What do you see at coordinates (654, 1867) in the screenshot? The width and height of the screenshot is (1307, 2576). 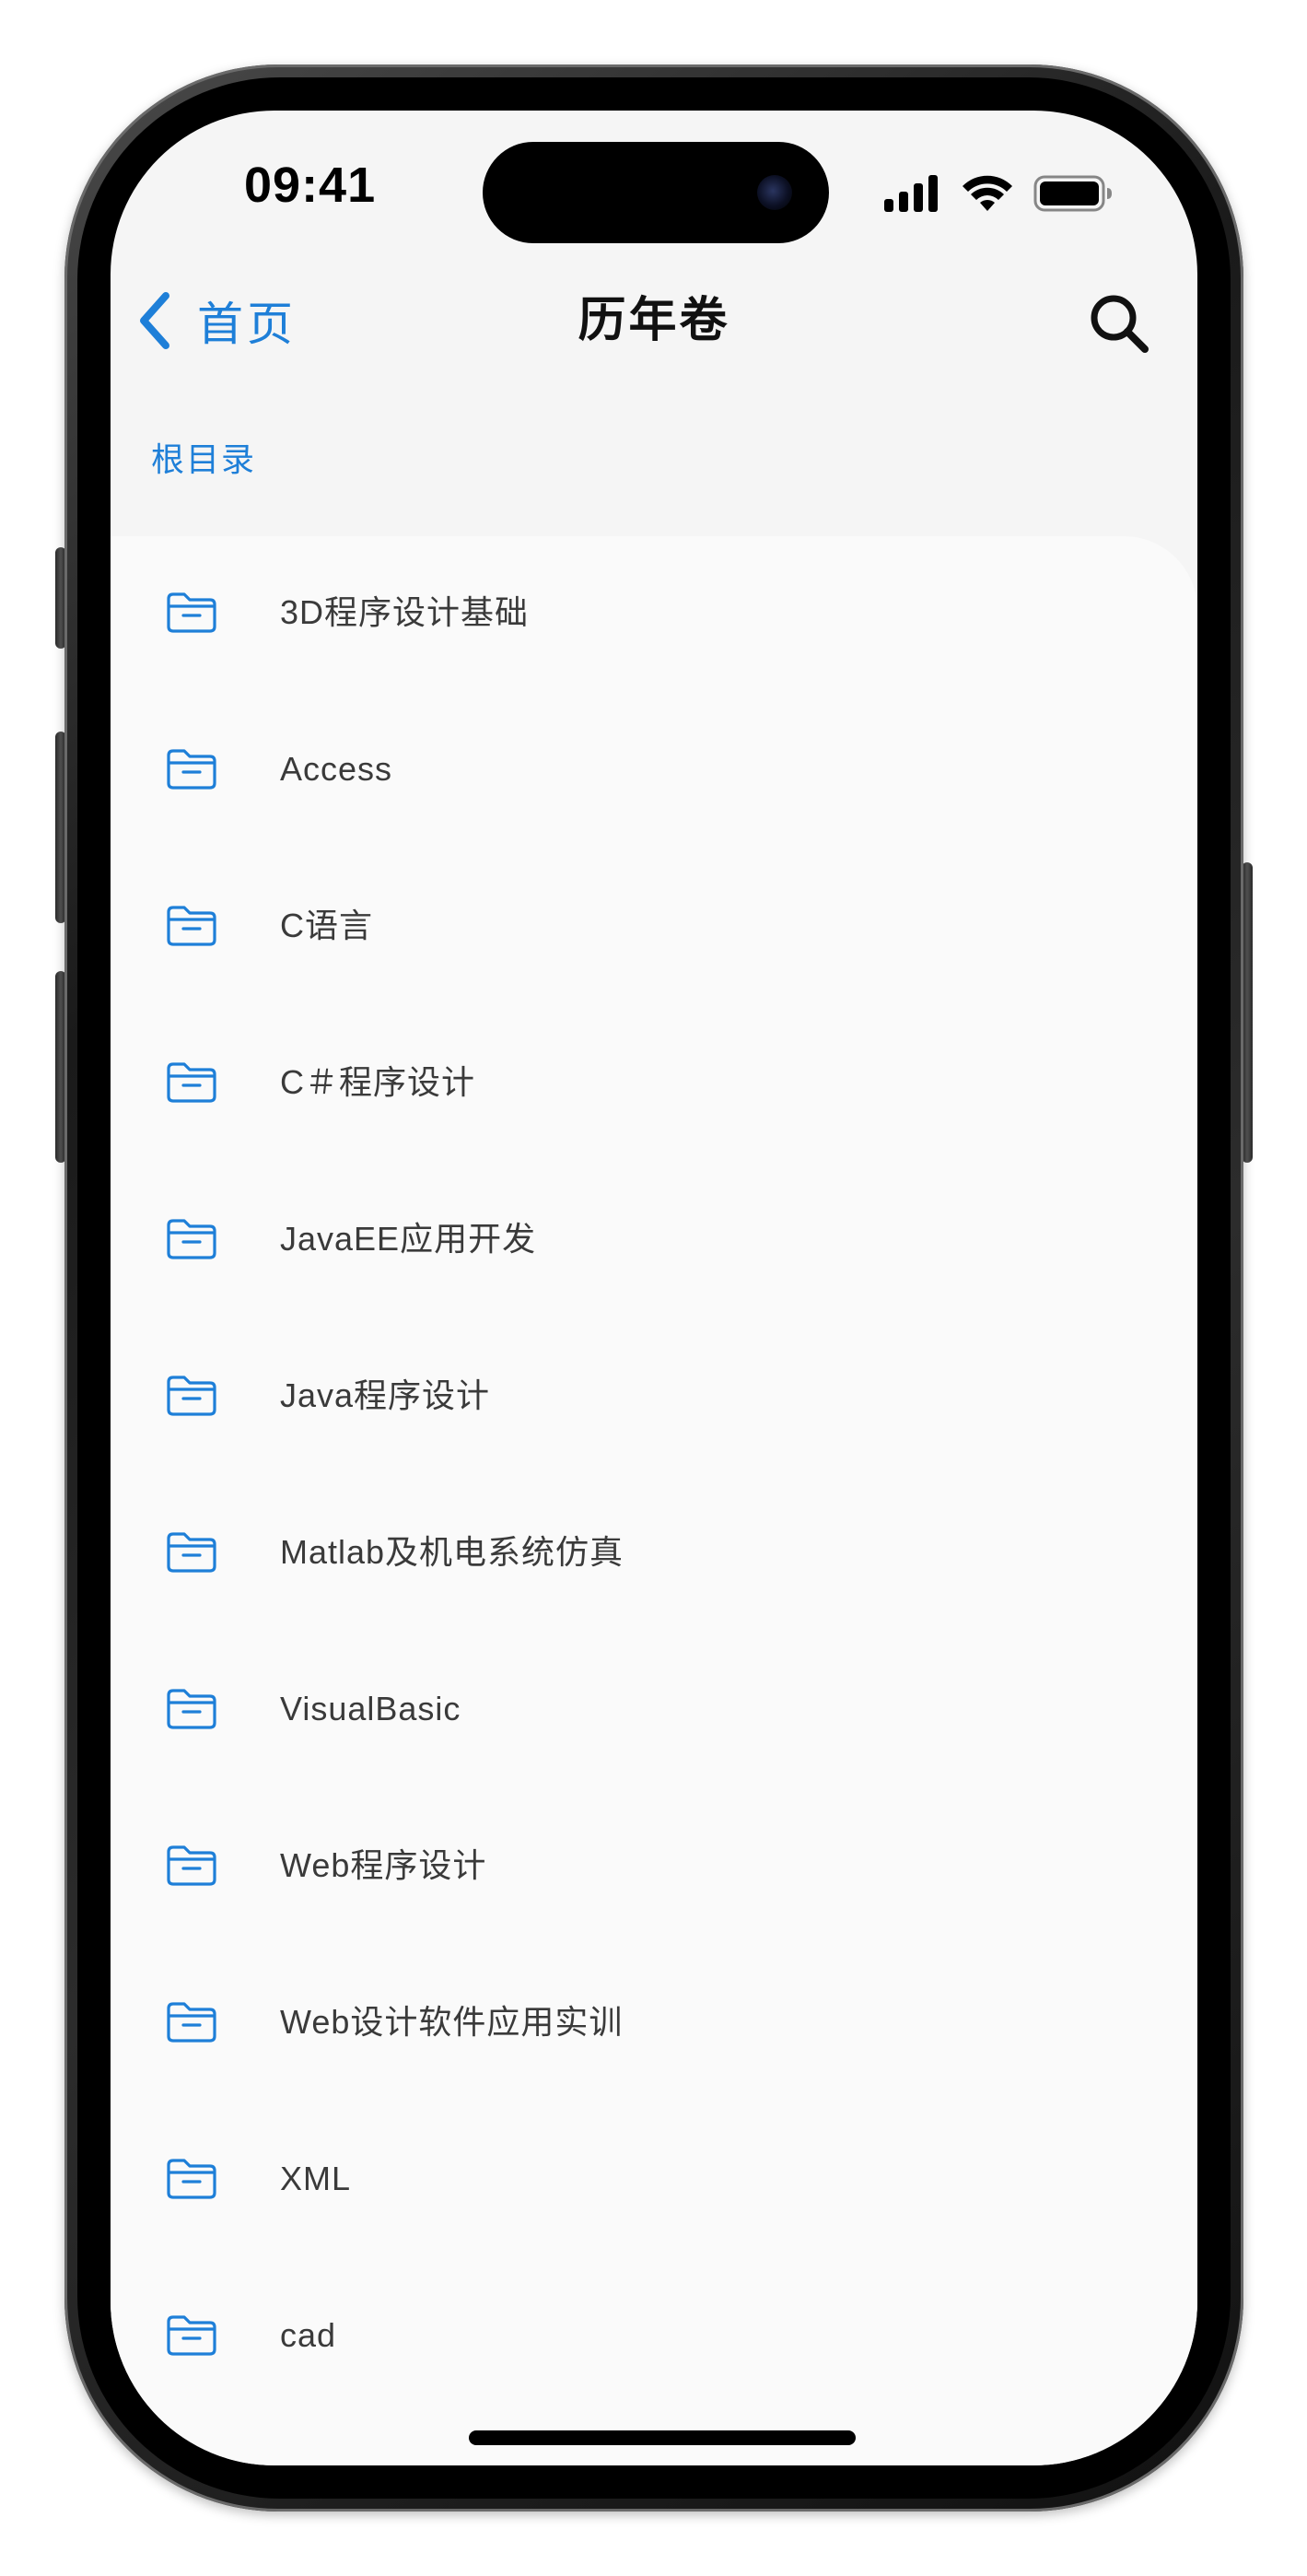 I see `folder-list-item: Web程序设计` at bounding box center [654, 1867].